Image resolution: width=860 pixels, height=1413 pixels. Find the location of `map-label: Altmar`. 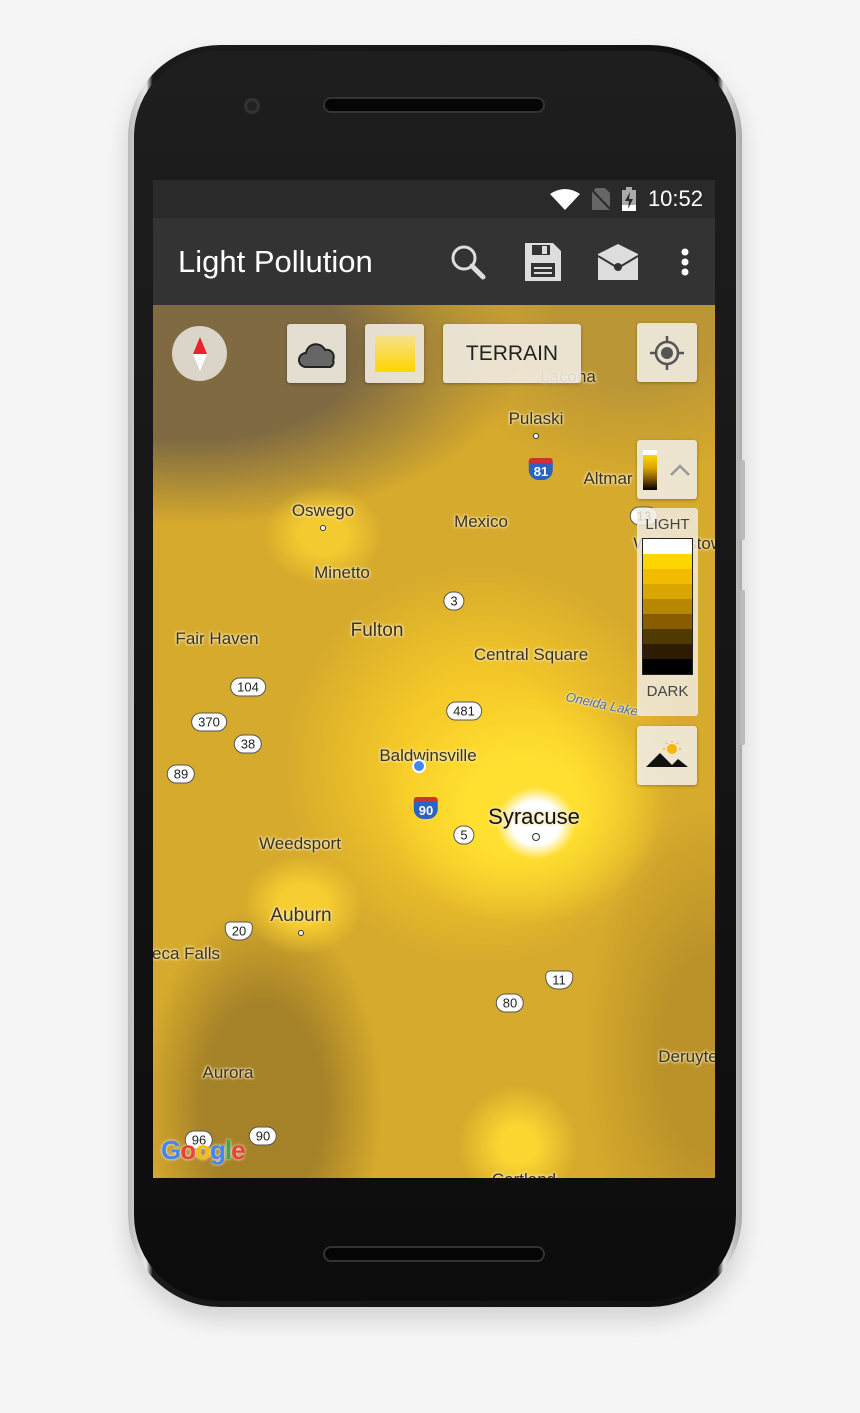

map-label: Altmar is located at coordinates (608, 478).